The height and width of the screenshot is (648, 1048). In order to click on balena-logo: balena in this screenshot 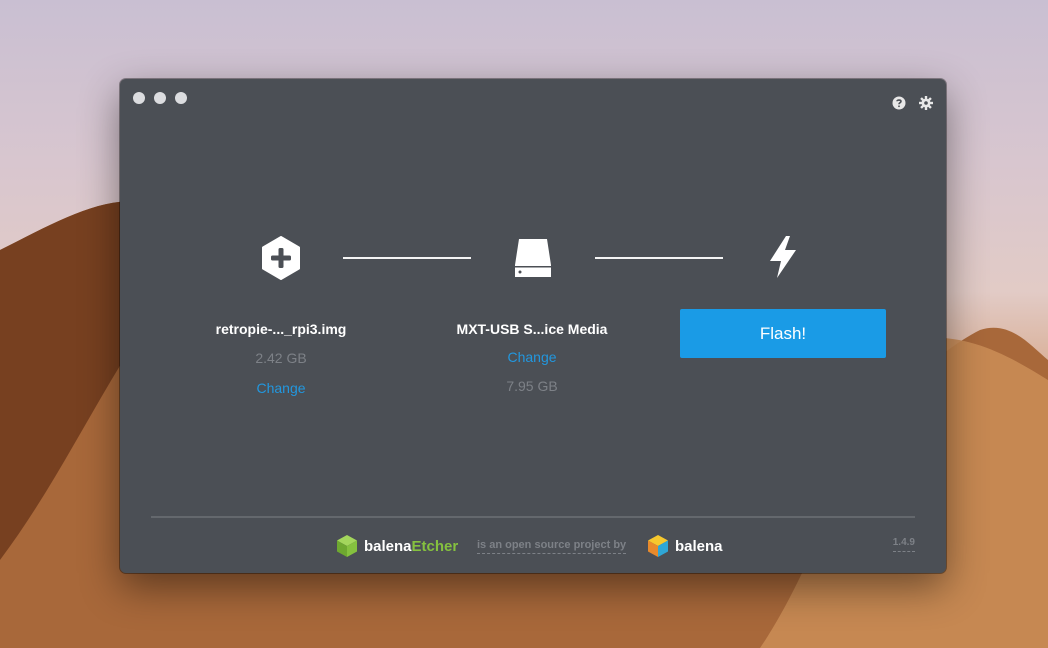, I will do `click(685, 546)`.